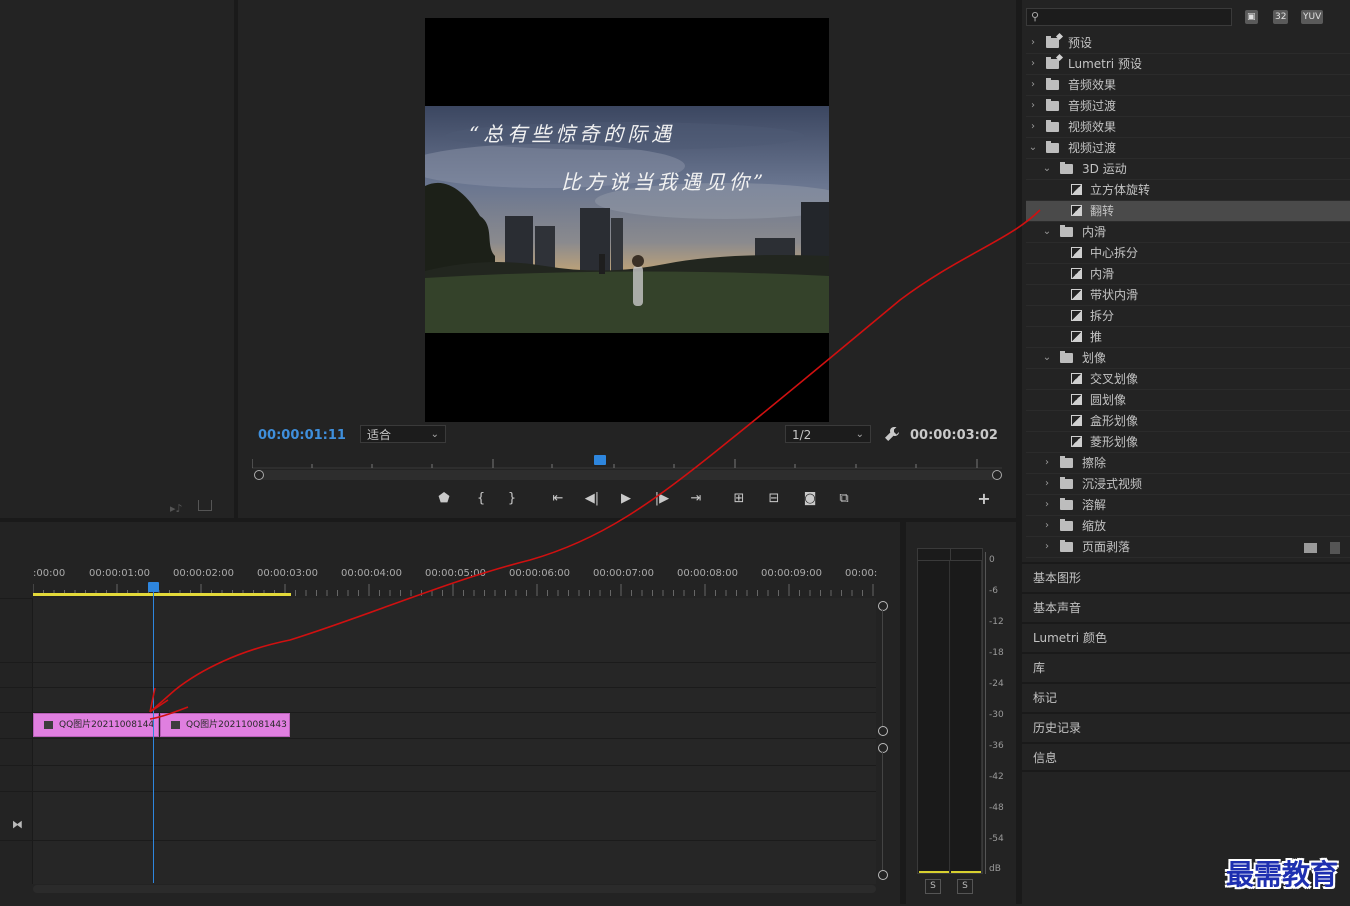 The image size is (1350, 906). What do you see at coordinates (1188, 337) in the screenshot?
I see `effect-item: 推` at bounding box center [1188, 337].